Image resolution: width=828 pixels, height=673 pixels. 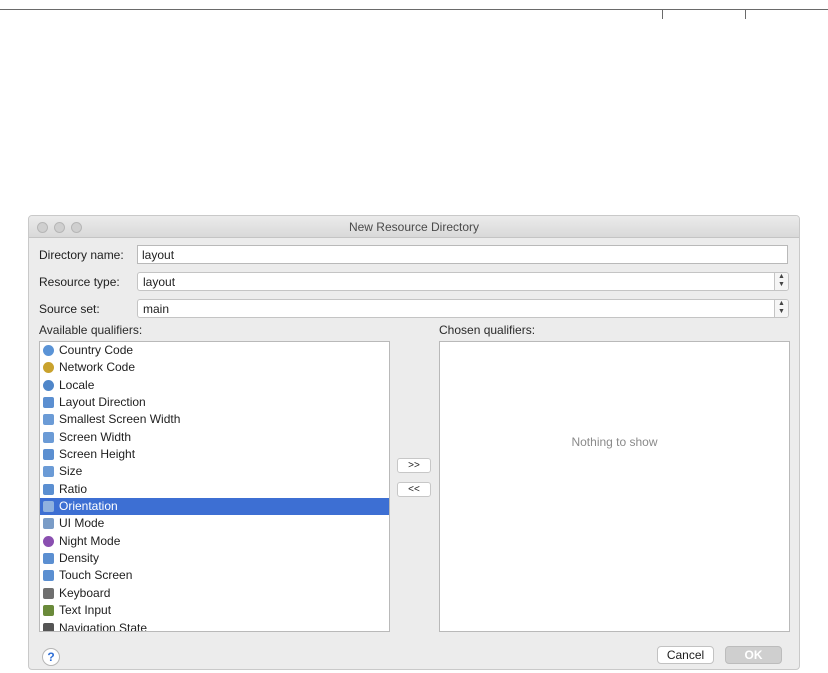 What do you see at coordinates (214, 402) in the screenshot?
I see `qualifier-item: Layout Direction` at bounding box center [214, 402].